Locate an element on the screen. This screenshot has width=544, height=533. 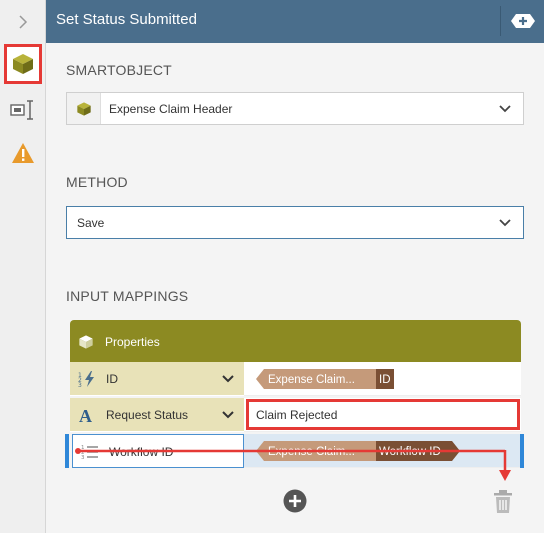
mapping-value-cell-request-status: Claim Rejected is located at coordinates (382, 415).